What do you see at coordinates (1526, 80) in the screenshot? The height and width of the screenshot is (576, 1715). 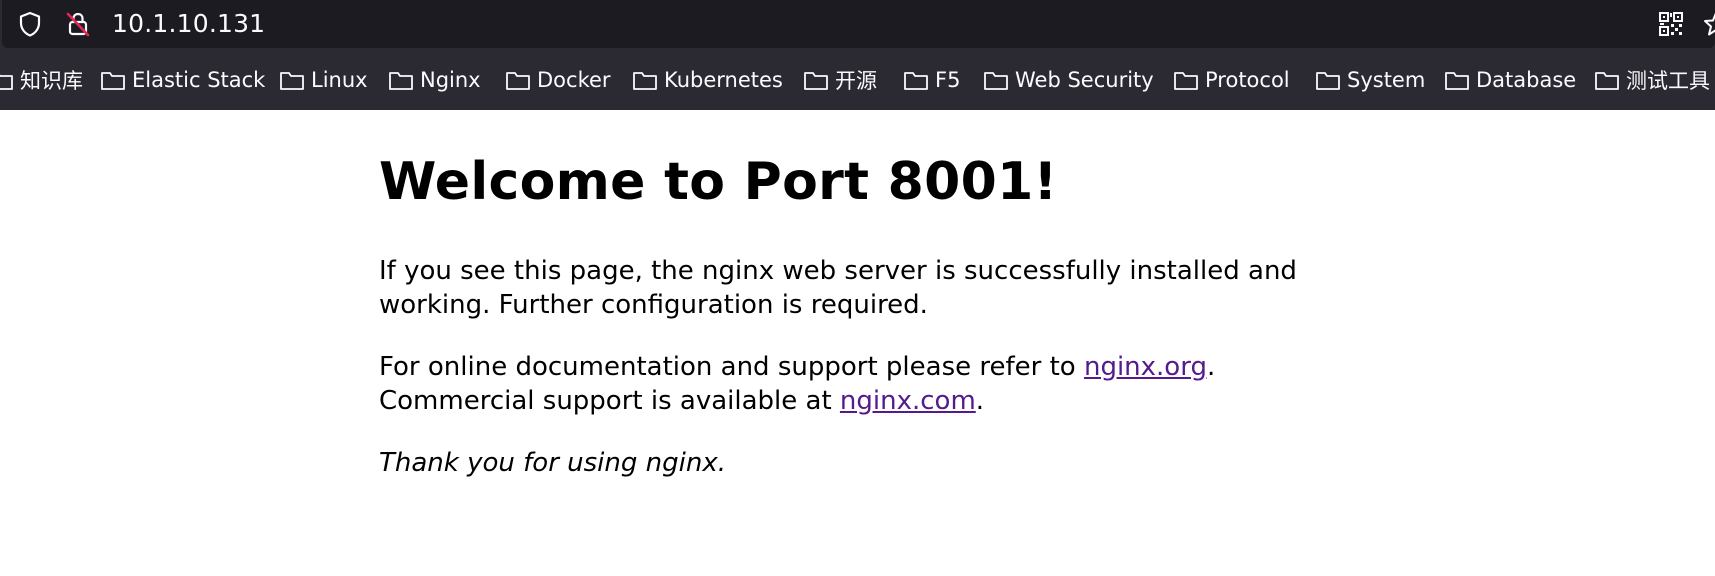 I see `bookmark-label: Database` at bounding box center [1526, 80].